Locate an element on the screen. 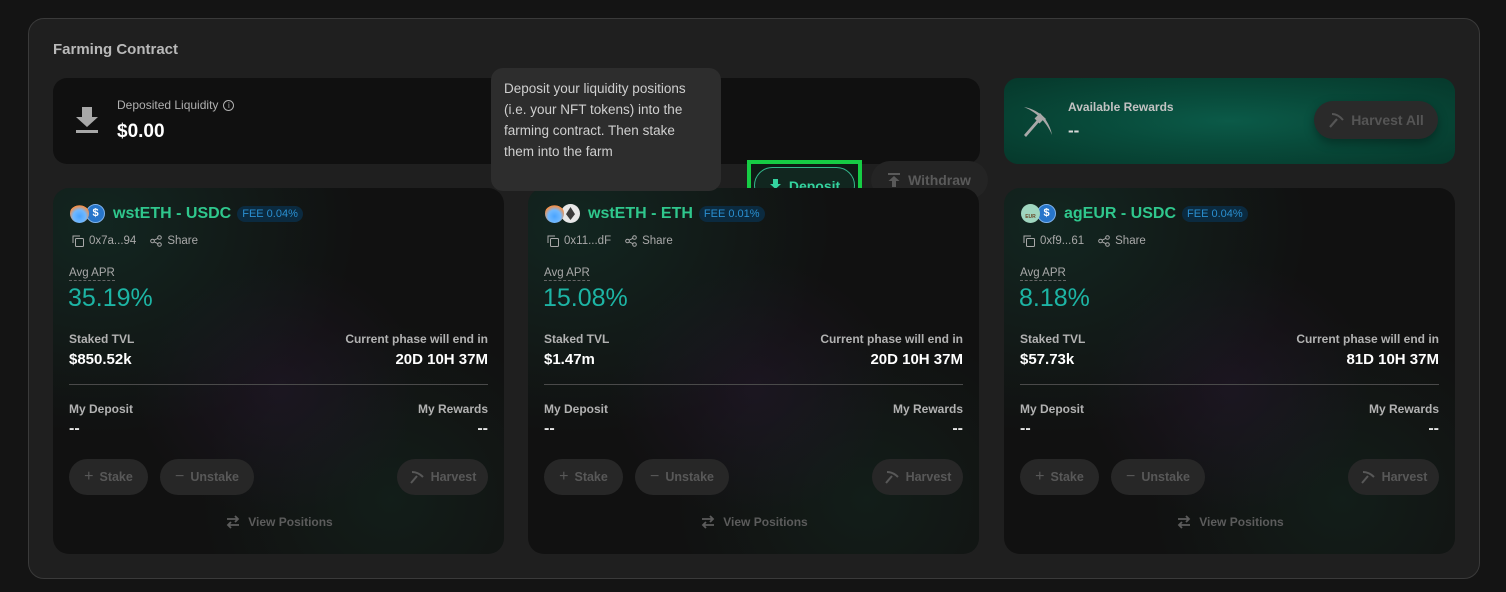  farm-header: wstETH - ETH FEE 0.01% is located at coordinates (655, 213).